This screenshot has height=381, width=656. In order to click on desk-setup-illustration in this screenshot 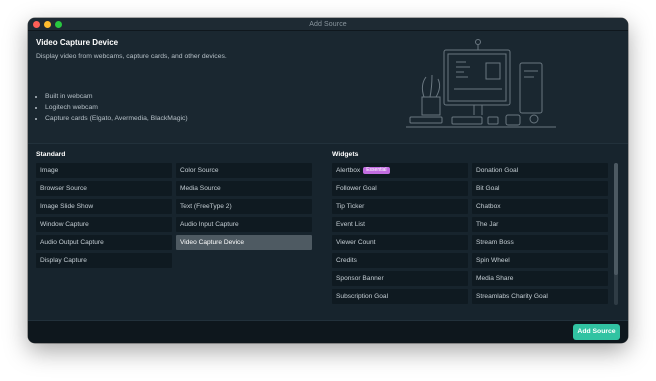, I will do `click(481, 83)`.